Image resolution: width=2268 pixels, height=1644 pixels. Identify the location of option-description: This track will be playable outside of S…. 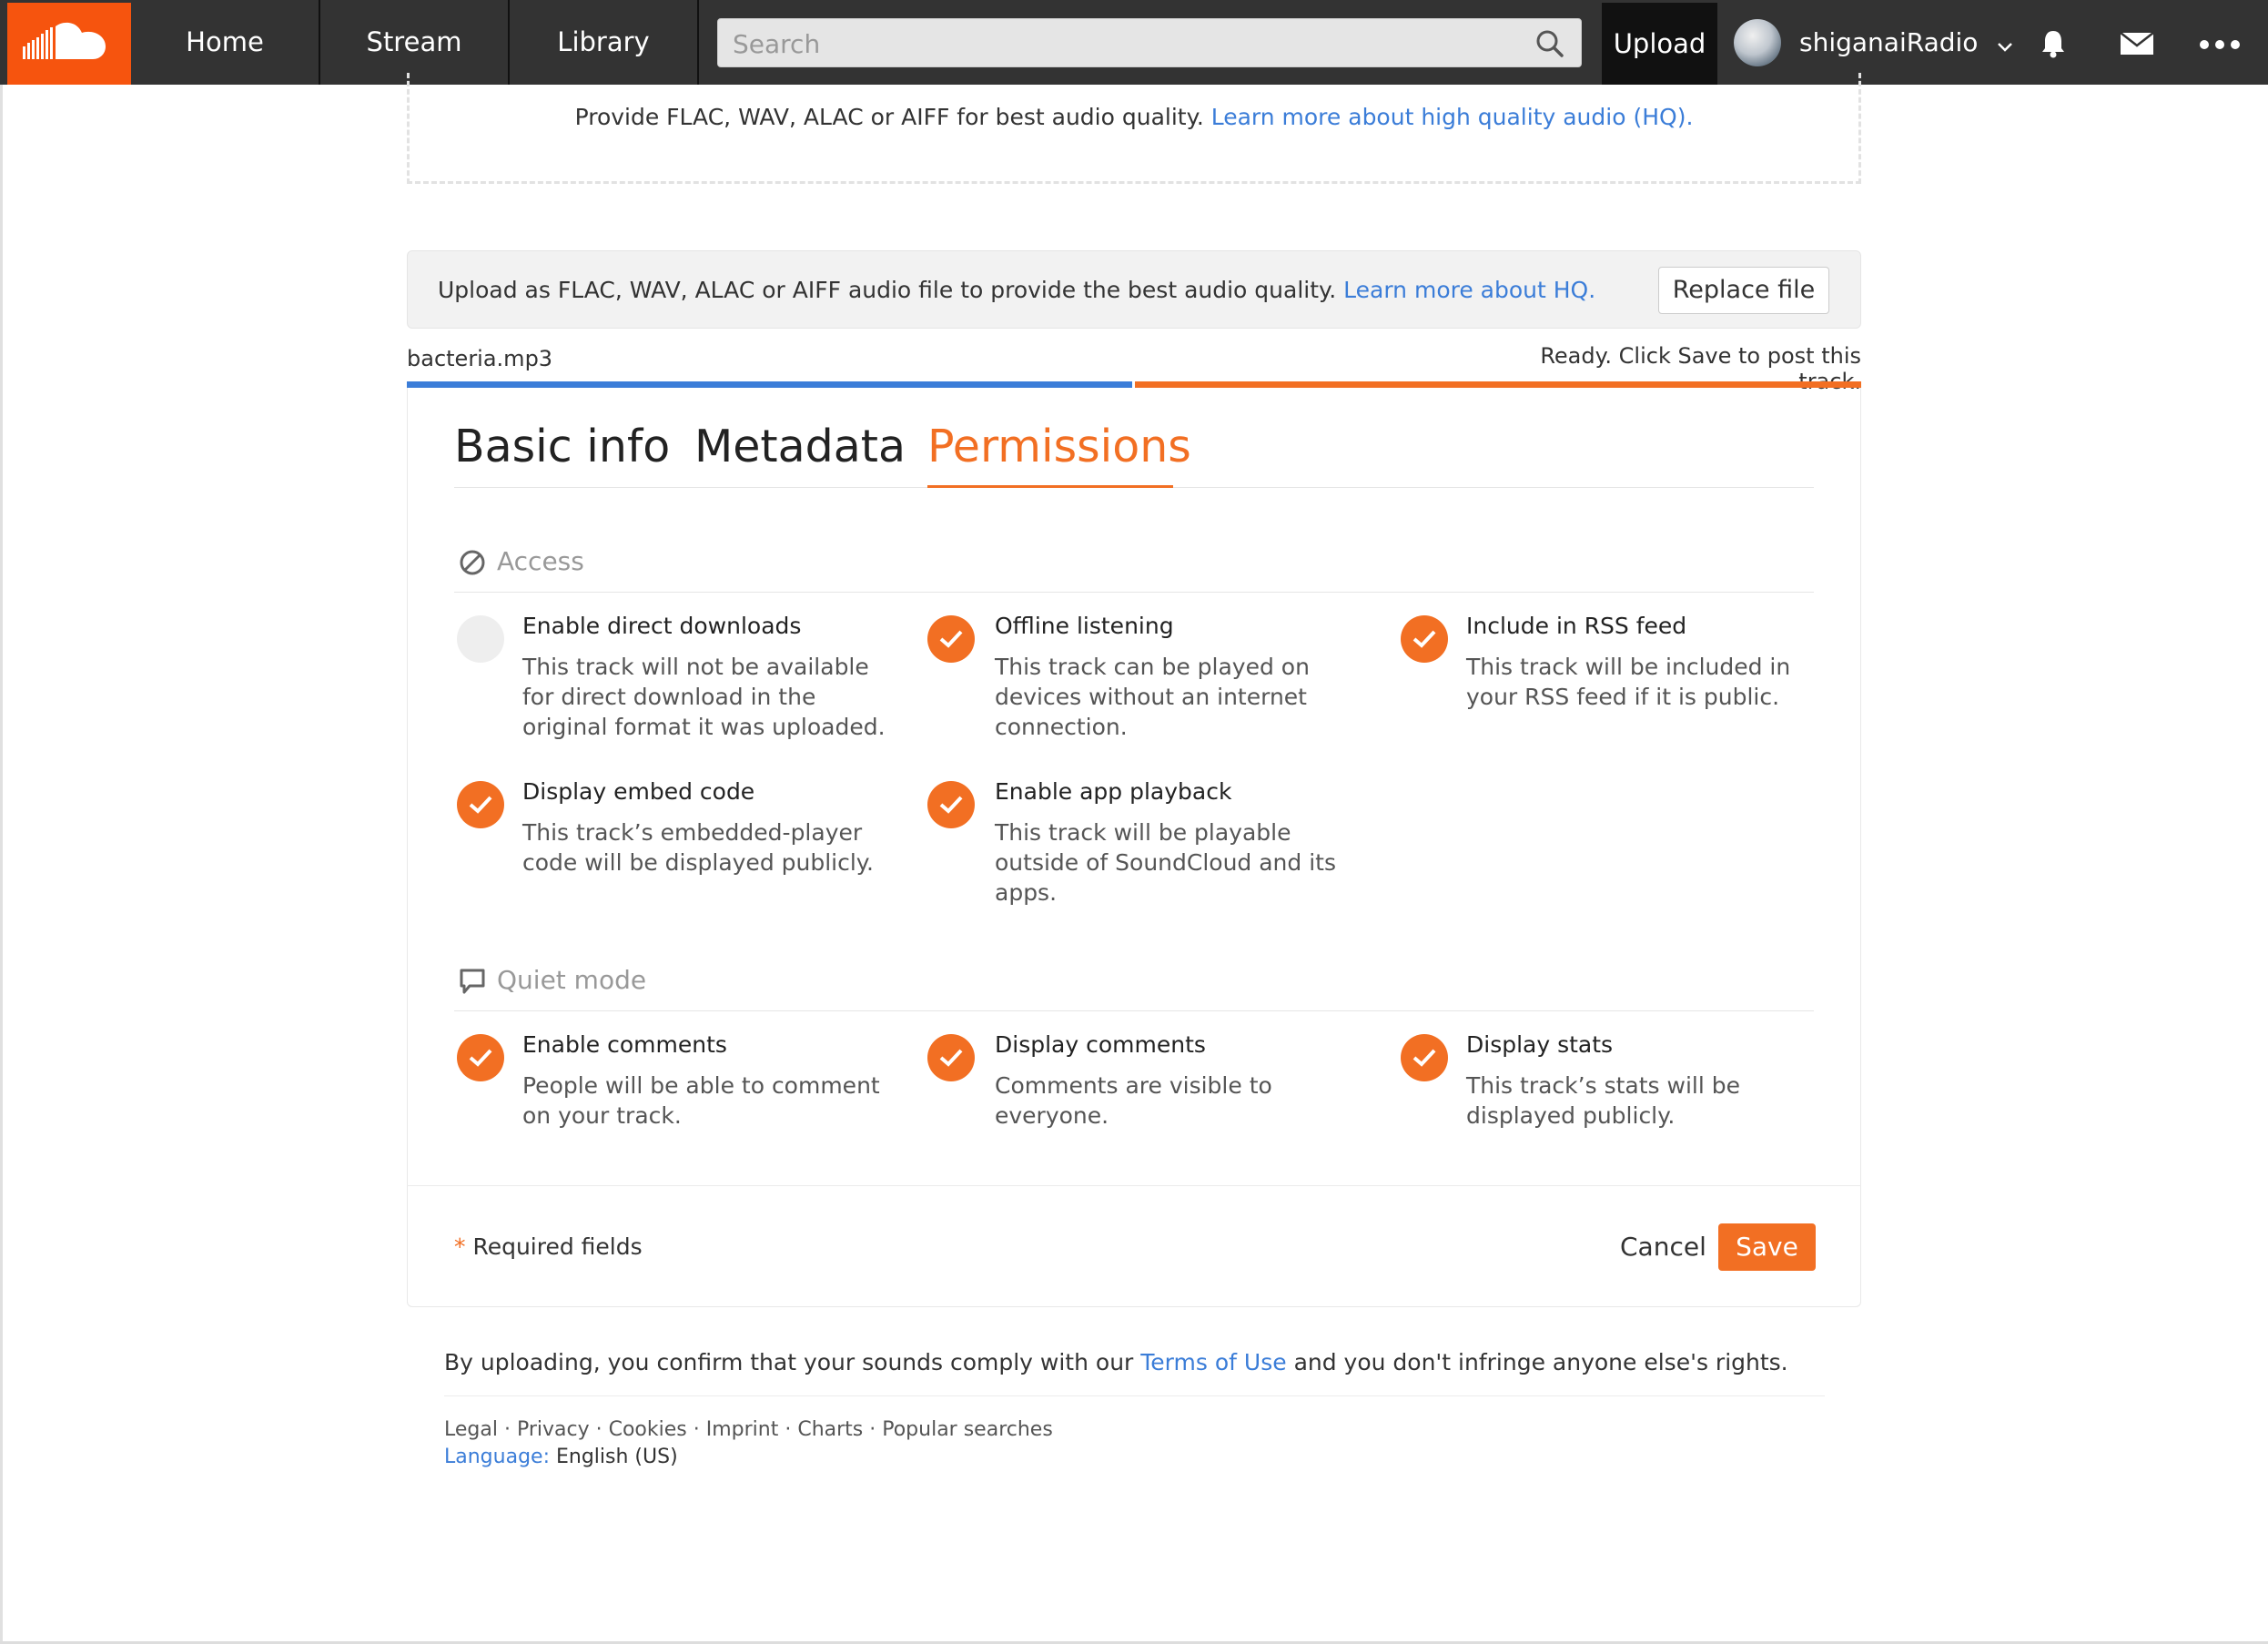
(1165, 862).